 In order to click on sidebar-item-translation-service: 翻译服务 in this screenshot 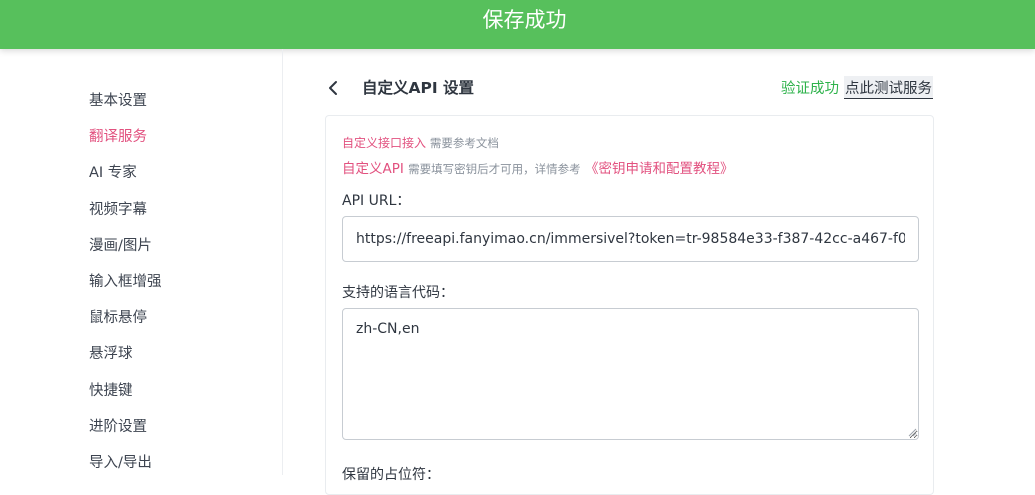, I will do `click(125, 144)`.